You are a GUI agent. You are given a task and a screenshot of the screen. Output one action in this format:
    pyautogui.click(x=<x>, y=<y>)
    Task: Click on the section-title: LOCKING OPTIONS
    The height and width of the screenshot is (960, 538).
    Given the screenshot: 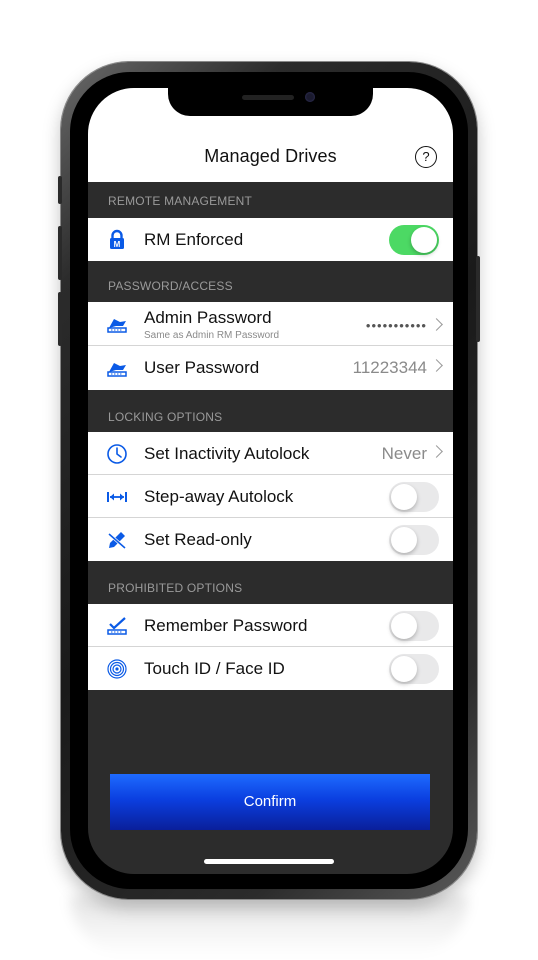 What is the action you would take?
    pyautogui.click(x=165, y=417)
    